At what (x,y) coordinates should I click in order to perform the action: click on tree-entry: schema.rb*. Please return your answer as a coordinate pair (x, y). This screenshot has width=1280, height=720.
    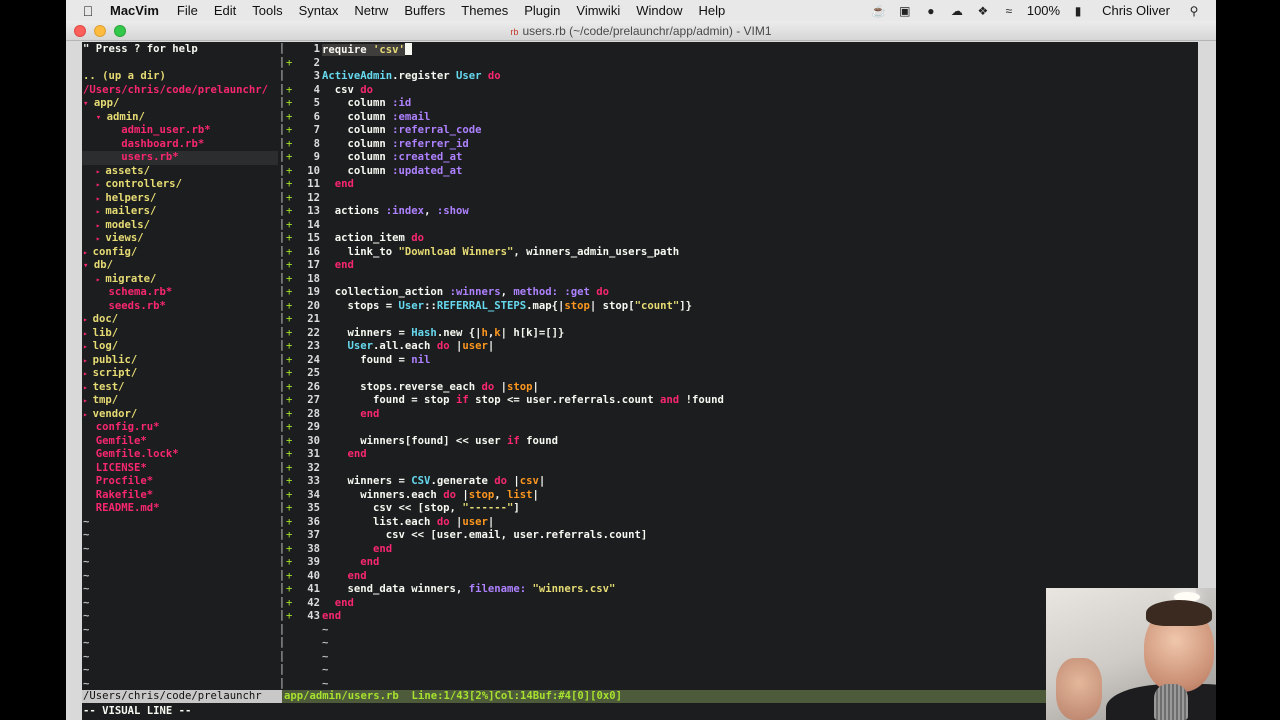
    Looking at the image, I should click on (180, 293).